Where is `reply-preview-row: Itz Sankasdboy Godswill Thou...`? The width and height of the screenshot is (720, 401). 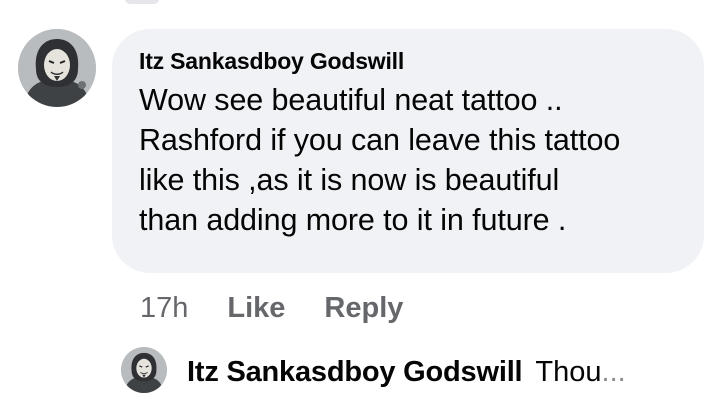 reply-preview-row: Itz Sankasdboy Godswill Thou... is located at coordinates (406, 372).